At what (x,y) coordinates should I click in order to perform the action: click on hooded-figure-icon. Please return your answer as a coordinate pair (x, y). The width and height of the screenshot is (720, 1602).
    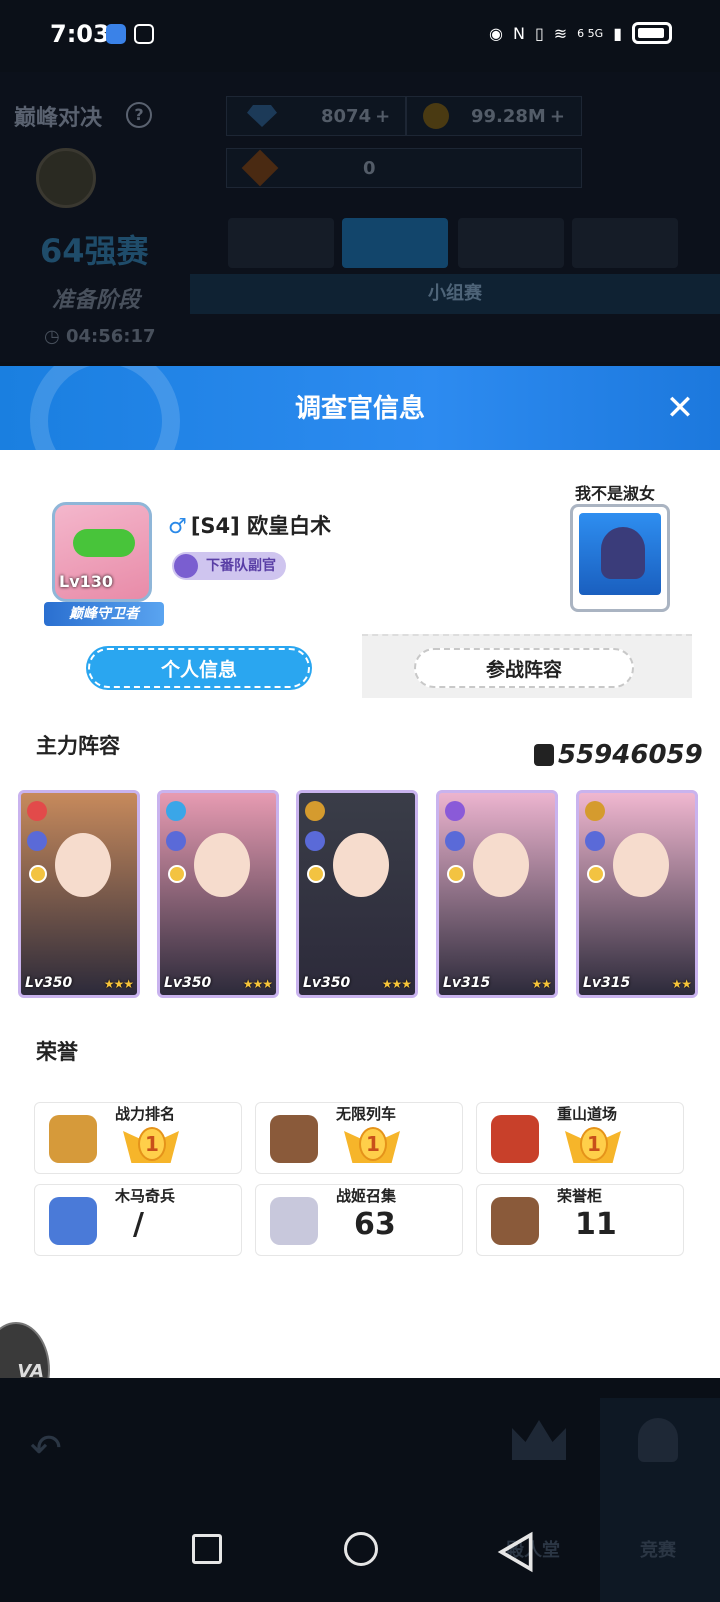
    Looking at the image, I should click on (623, 553).